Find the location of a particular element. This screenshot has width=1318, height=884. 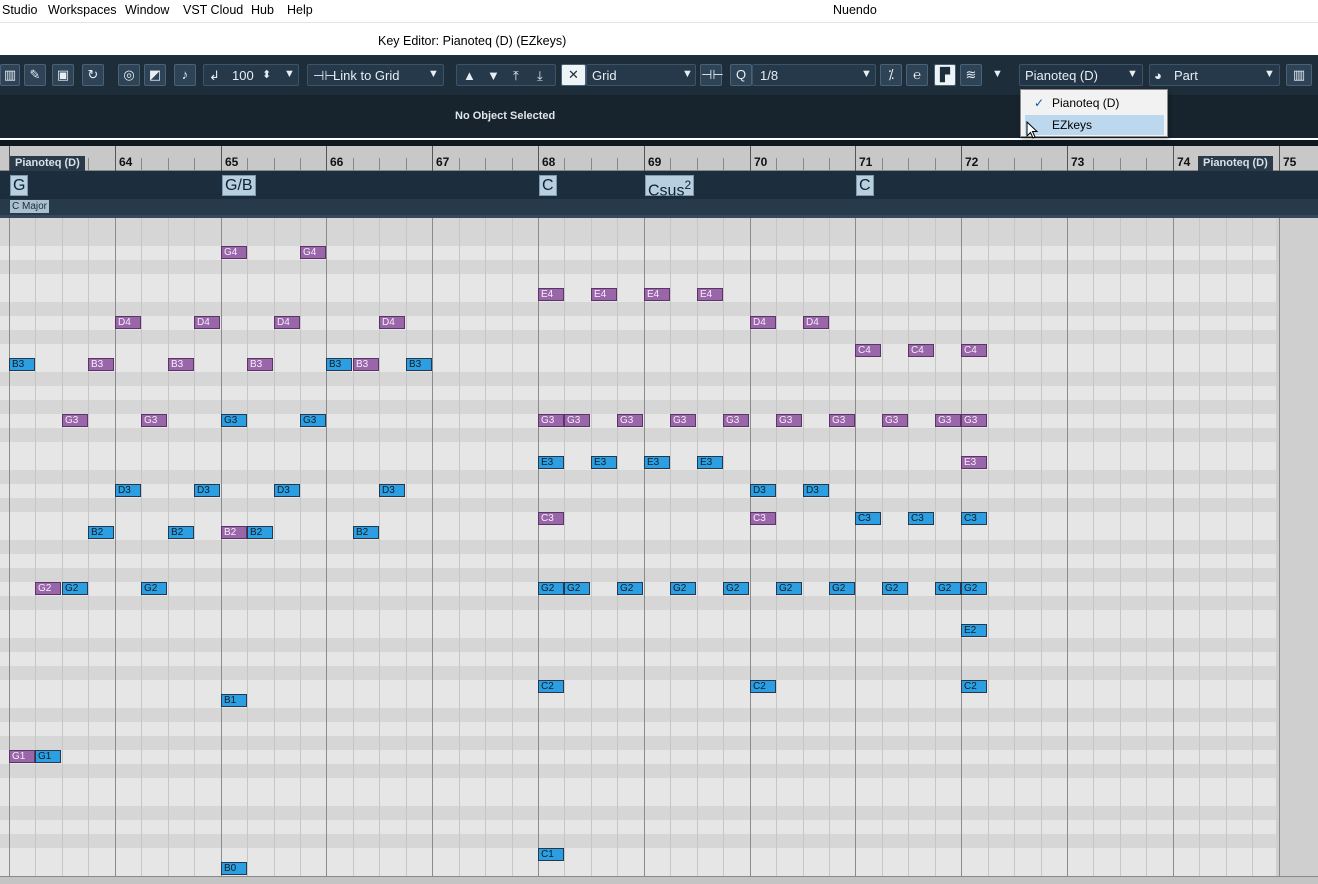

editor-layout-icon: ▛ is located at coordinates (945, 75).